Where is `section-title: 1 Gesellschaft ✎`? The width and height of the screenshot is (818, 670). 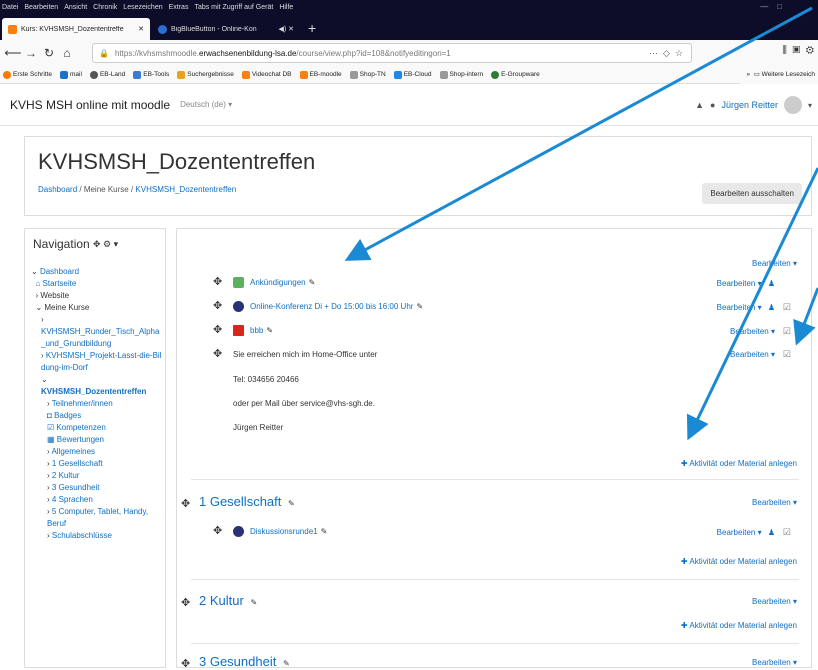 section-title: 1 Gesellschaft ✎ is located at coordinates (247, 501).